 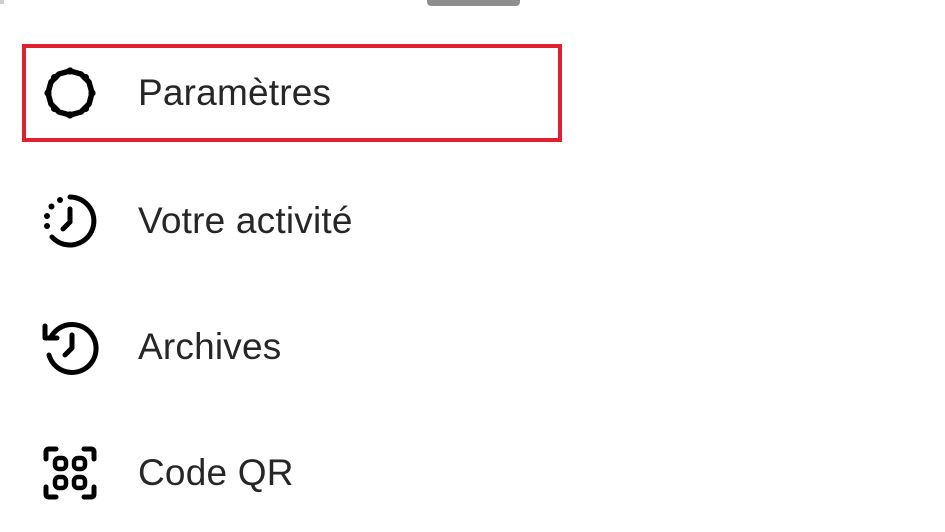 I want to click on menu-item-label: Paramètres, so click(x=235, y=92).